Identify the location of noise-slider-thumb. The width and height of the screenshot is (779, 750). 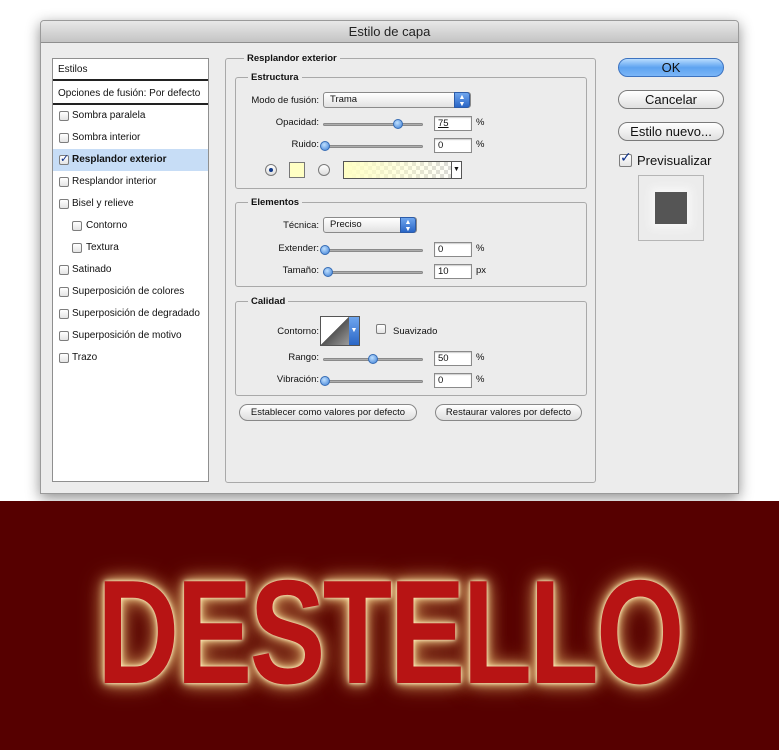
(325, 146).